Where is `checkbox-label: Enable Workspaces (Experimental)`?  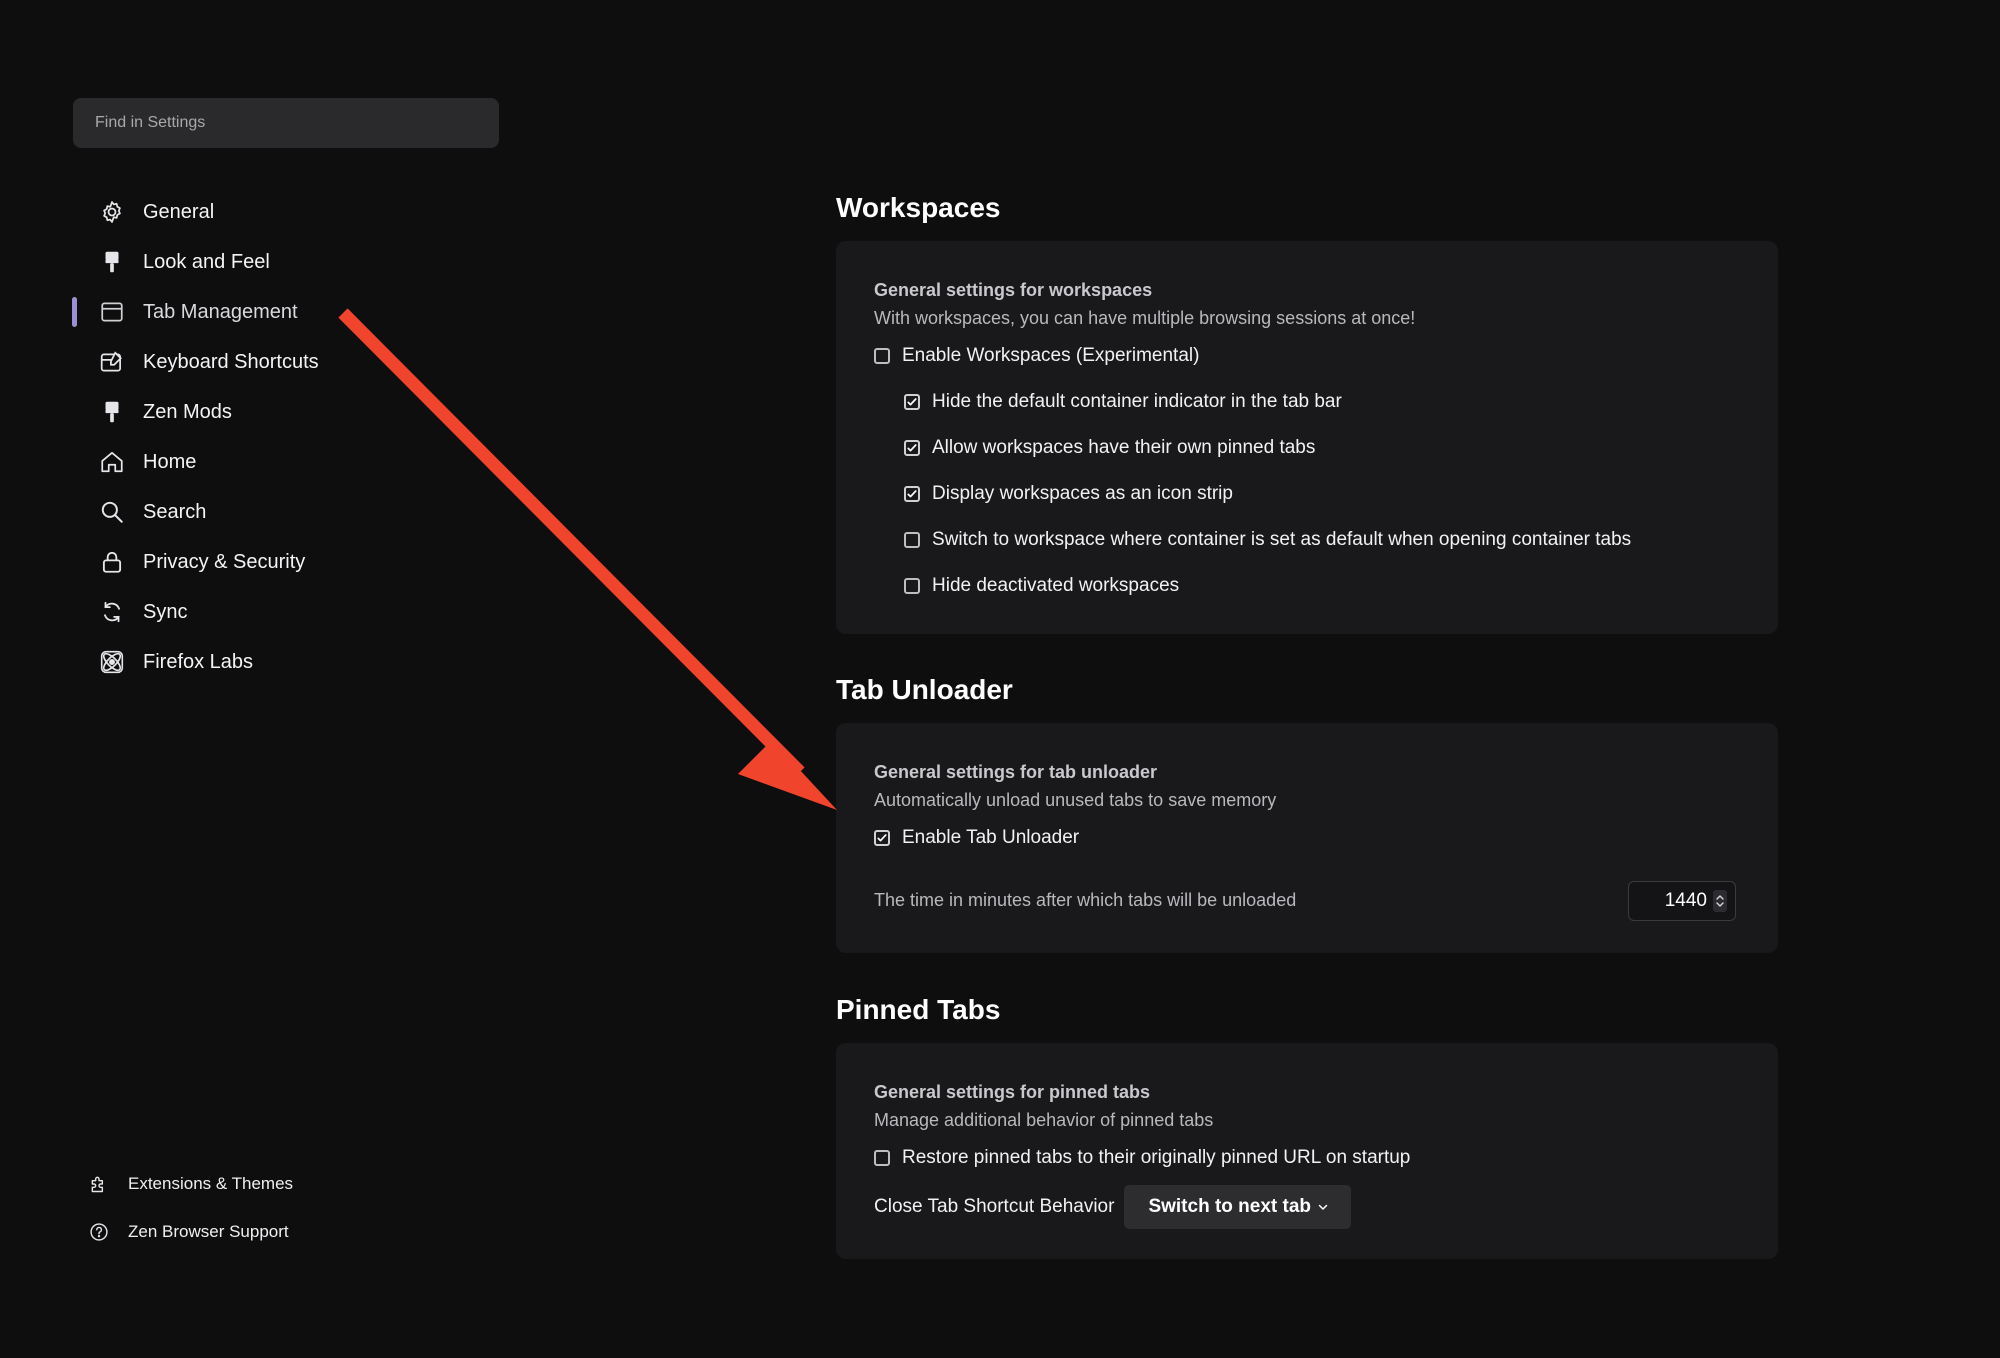
checkbox-label: Enable Workspaces (Experimental) is located at coordinates (1051, 355).